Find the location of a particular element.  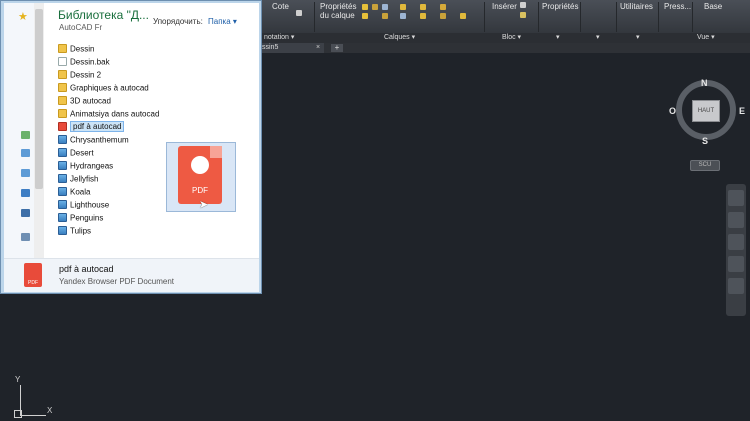

page-fold-icon is located at coordinates (216, 152).